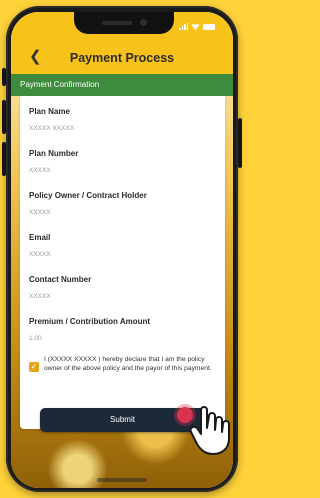  Describe the element at coordinates (40, 254) in the screenshot. I see `email-value: XXXXX` at that location.